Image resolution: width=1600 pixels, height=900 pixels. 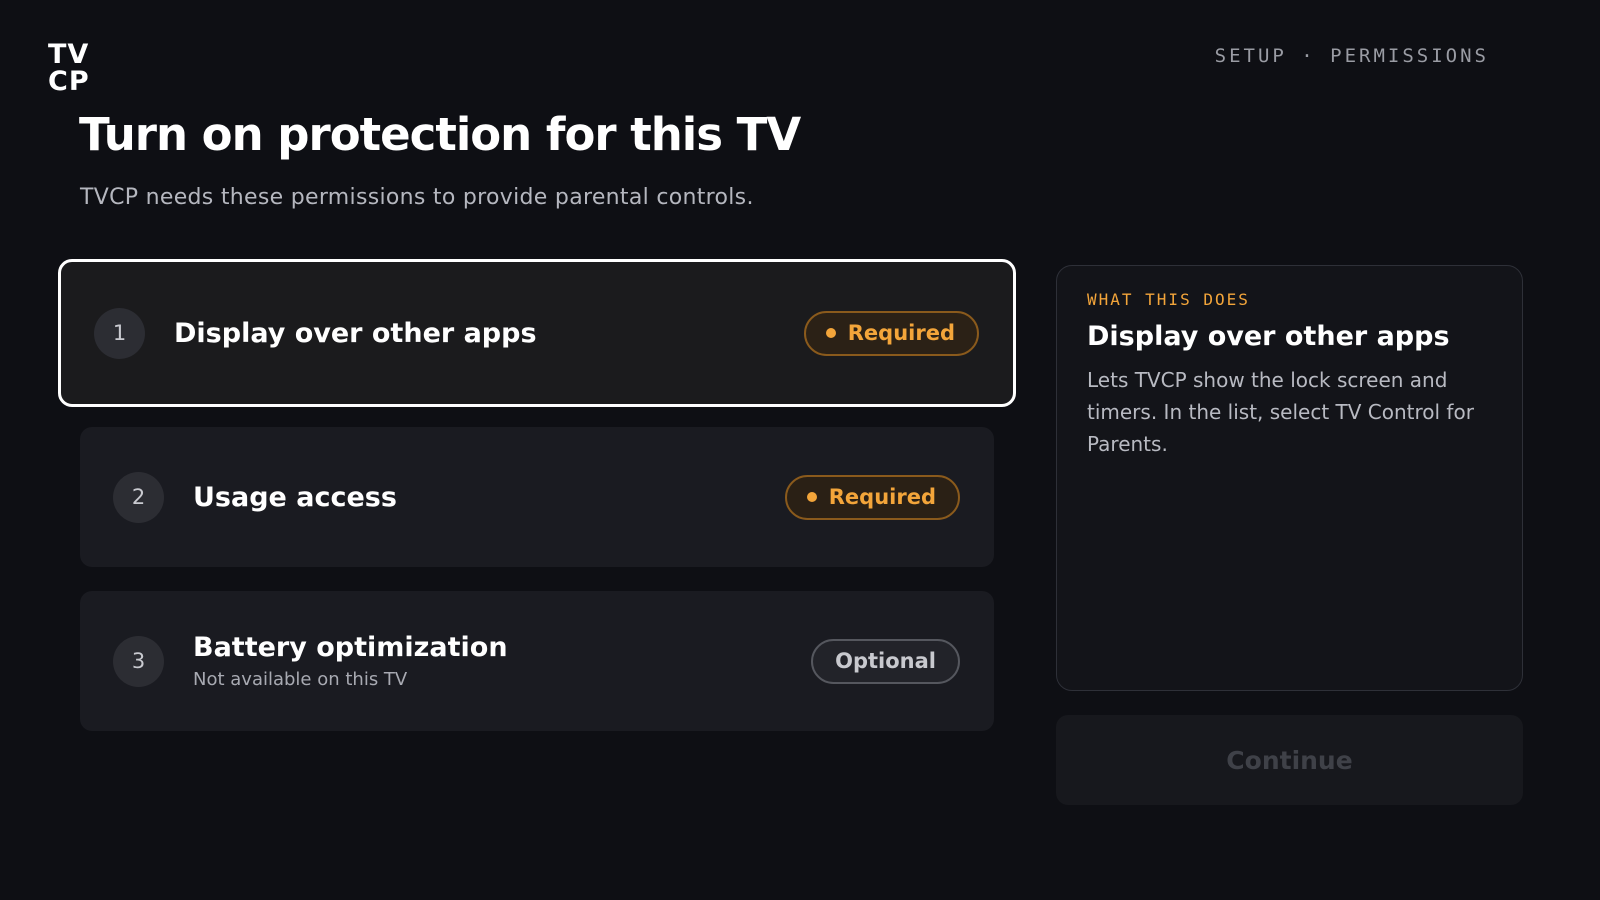 What do you see at coordinates (138, 661) in the screenshot?
I see `step-number: 3` at bounding box center [138, 661].